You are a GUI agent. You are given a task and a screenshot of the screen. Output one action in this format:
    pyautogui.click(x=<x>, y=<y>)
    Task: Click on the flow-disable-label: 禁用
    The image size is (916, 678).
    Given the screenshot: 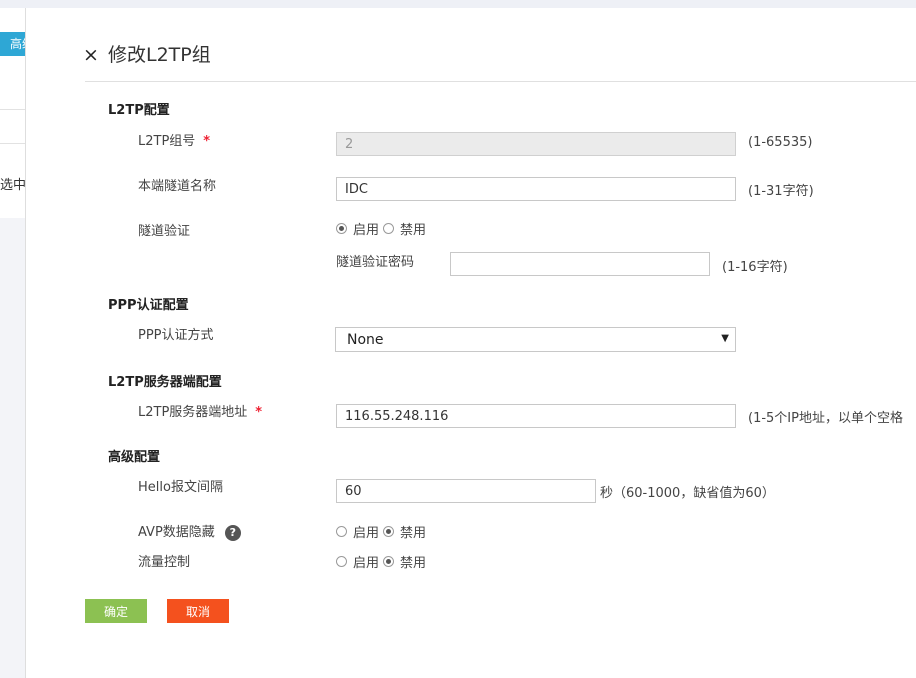 What is the action you would take?
    pyautogui.click(x=413, y=563)
    